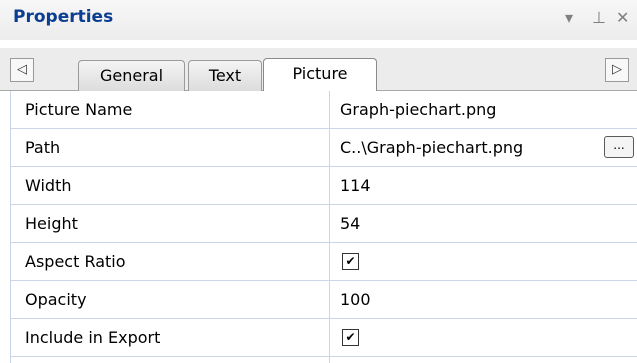 The image size is (637, 363). I want to click on tab-general: General, so click(131, 75).